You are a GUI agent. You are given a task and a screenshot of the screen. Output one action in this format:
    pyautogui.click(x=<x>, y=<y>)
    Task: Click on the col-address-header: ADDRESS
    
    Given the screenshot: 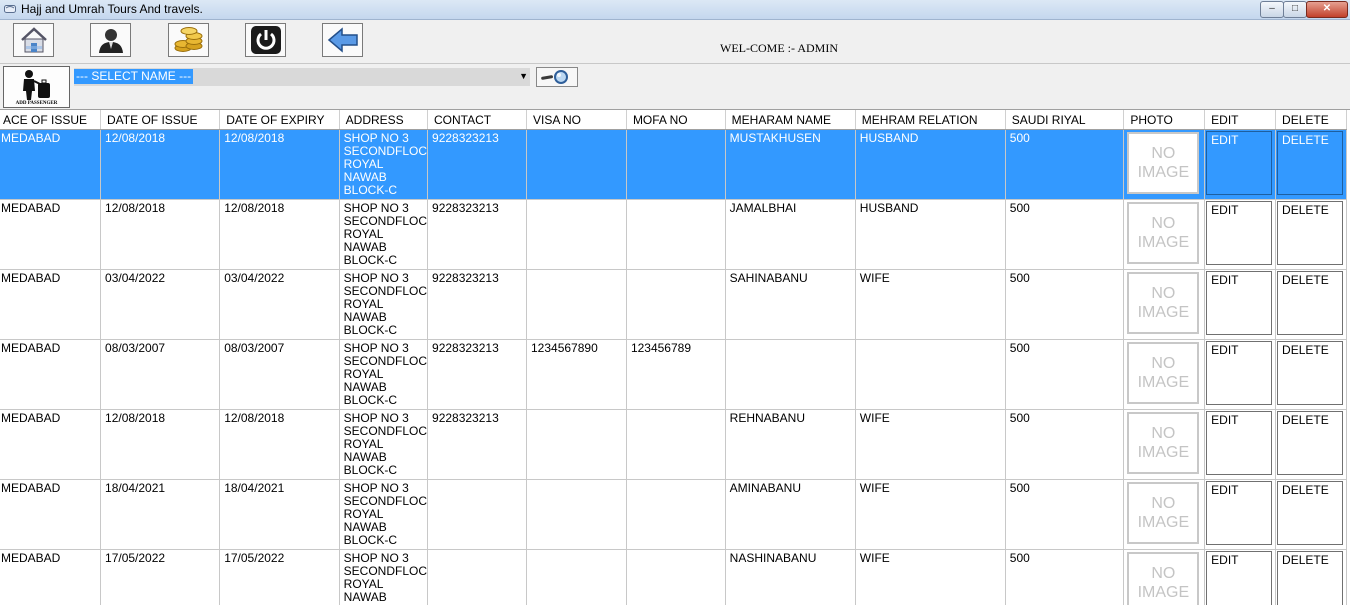 What is the action you would take?
    pyautogui.click(x=383, y=120)
    